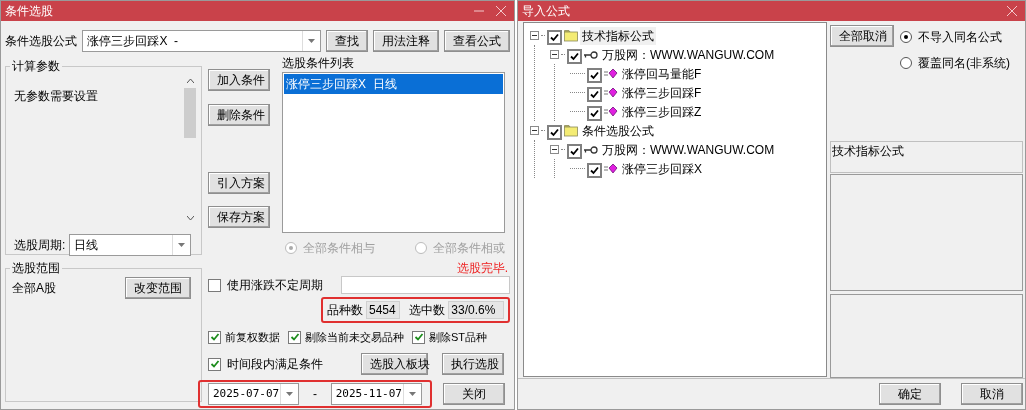 The image size is (1026, 410). Describe the element at coordinates (41, 41) in the screenshot. I see `field-label: 条件选股公式` at that location.